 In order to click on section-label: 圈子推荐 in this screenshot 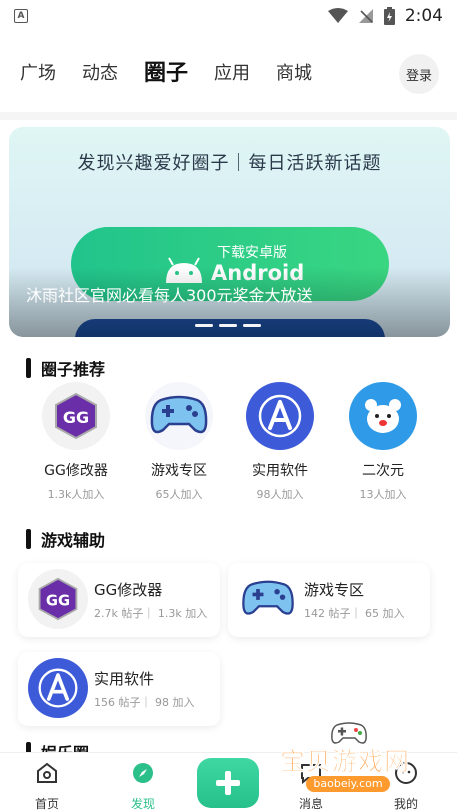, I will do `click(73, 369)`.